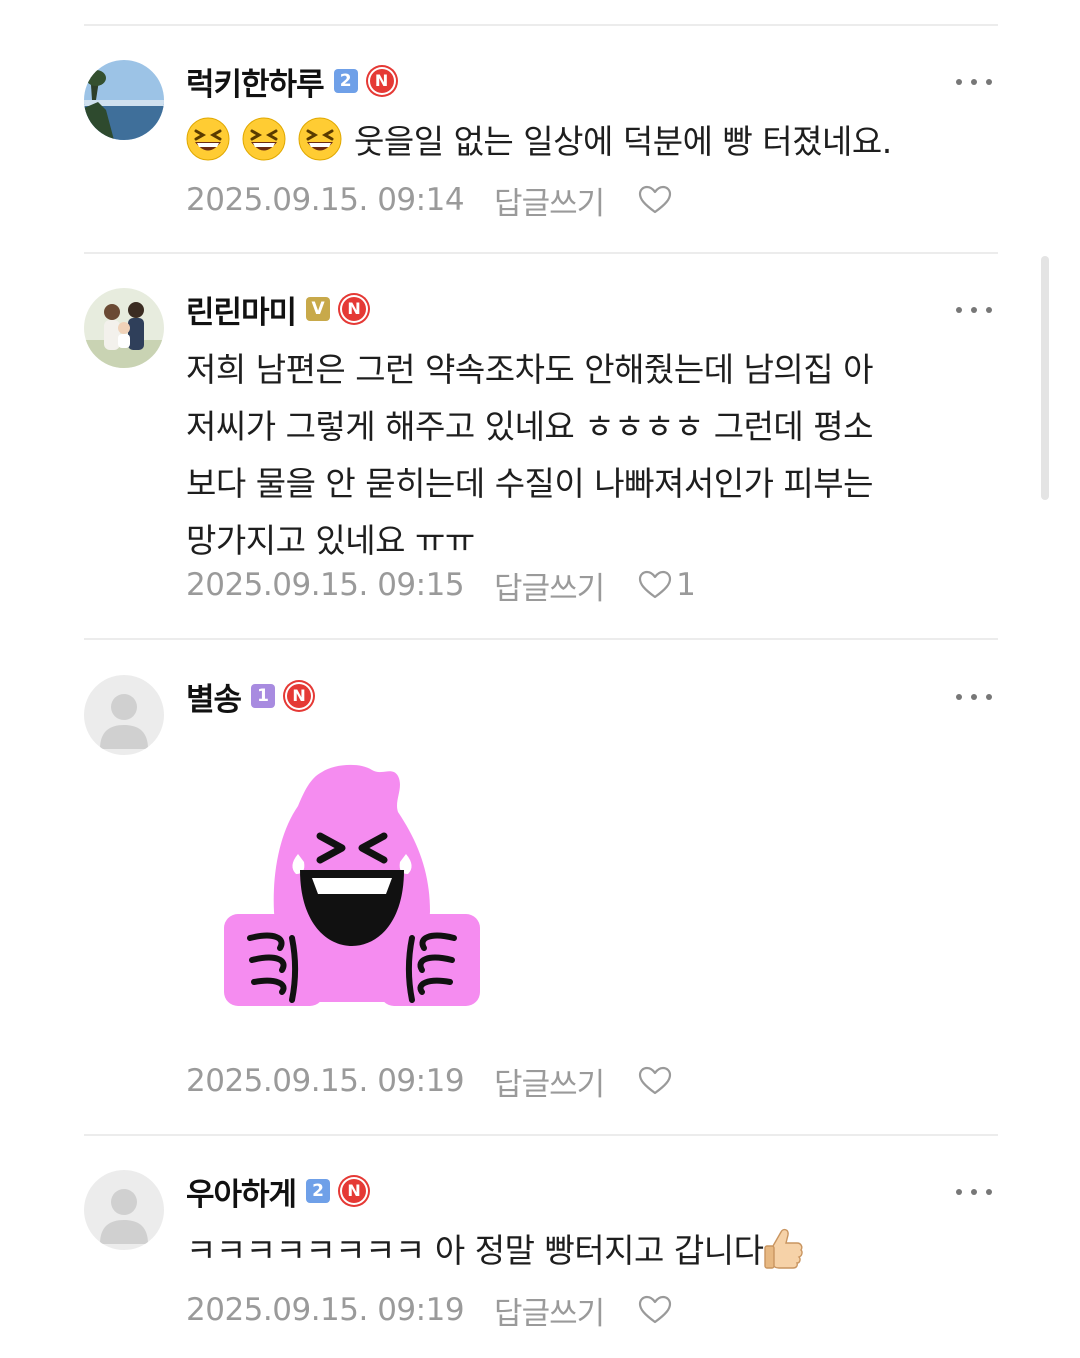  I want to click on comment-header: 우아하게 2 N, so click(277, 1191).